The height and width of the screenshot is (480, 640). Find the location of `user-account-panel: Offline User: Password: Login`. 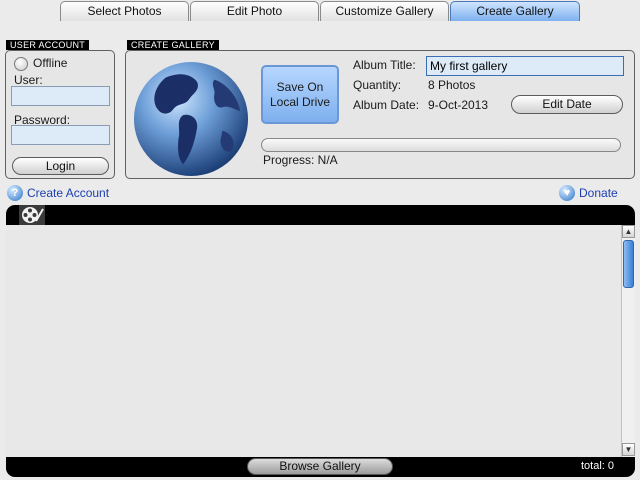

user-account-panel: Offline User: Password: Login is located at coordinates (60, 114).